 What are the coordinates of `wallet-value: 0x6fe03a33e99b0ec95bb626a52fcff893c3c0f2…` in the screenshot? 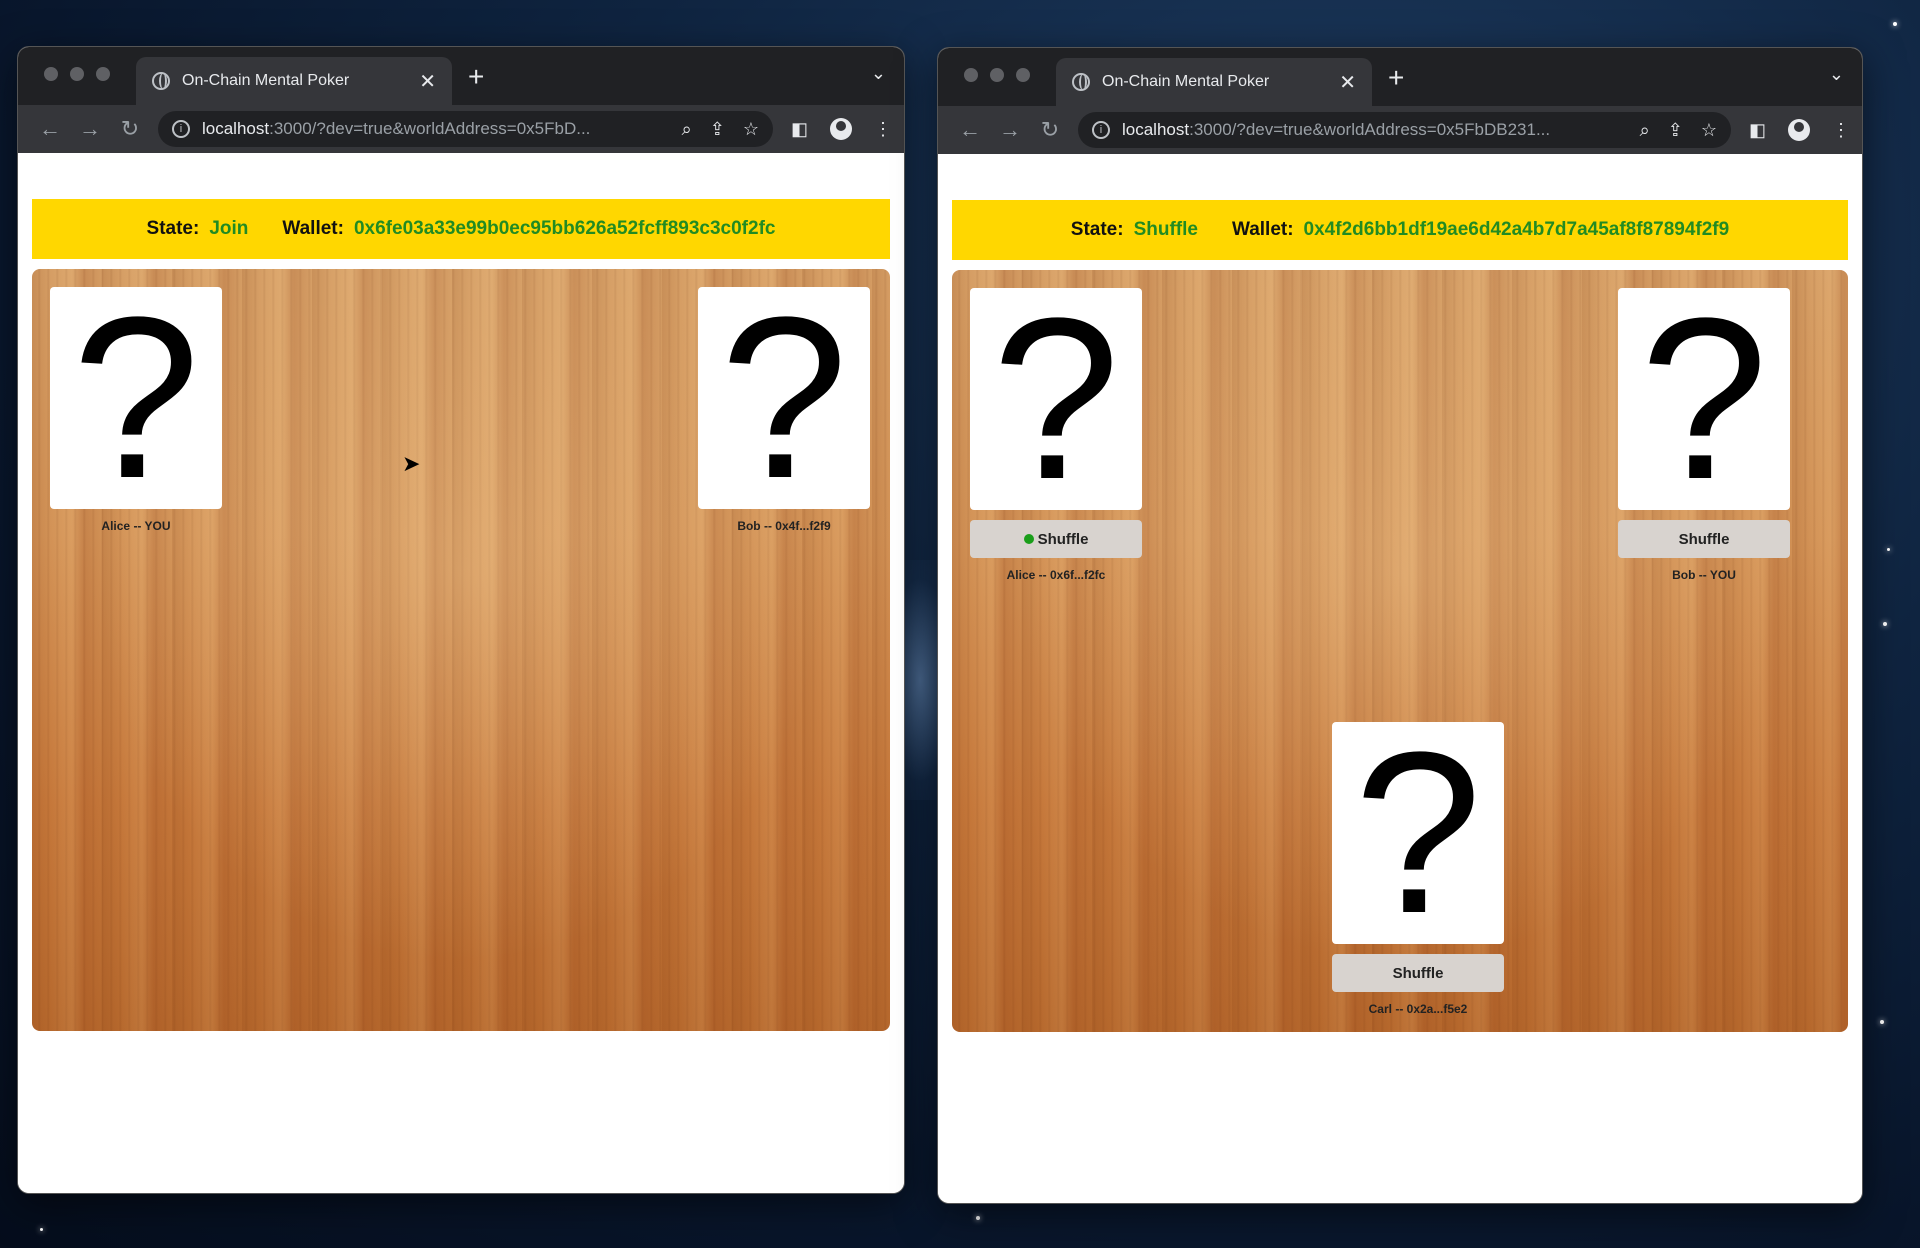 It's located at (564, 228).